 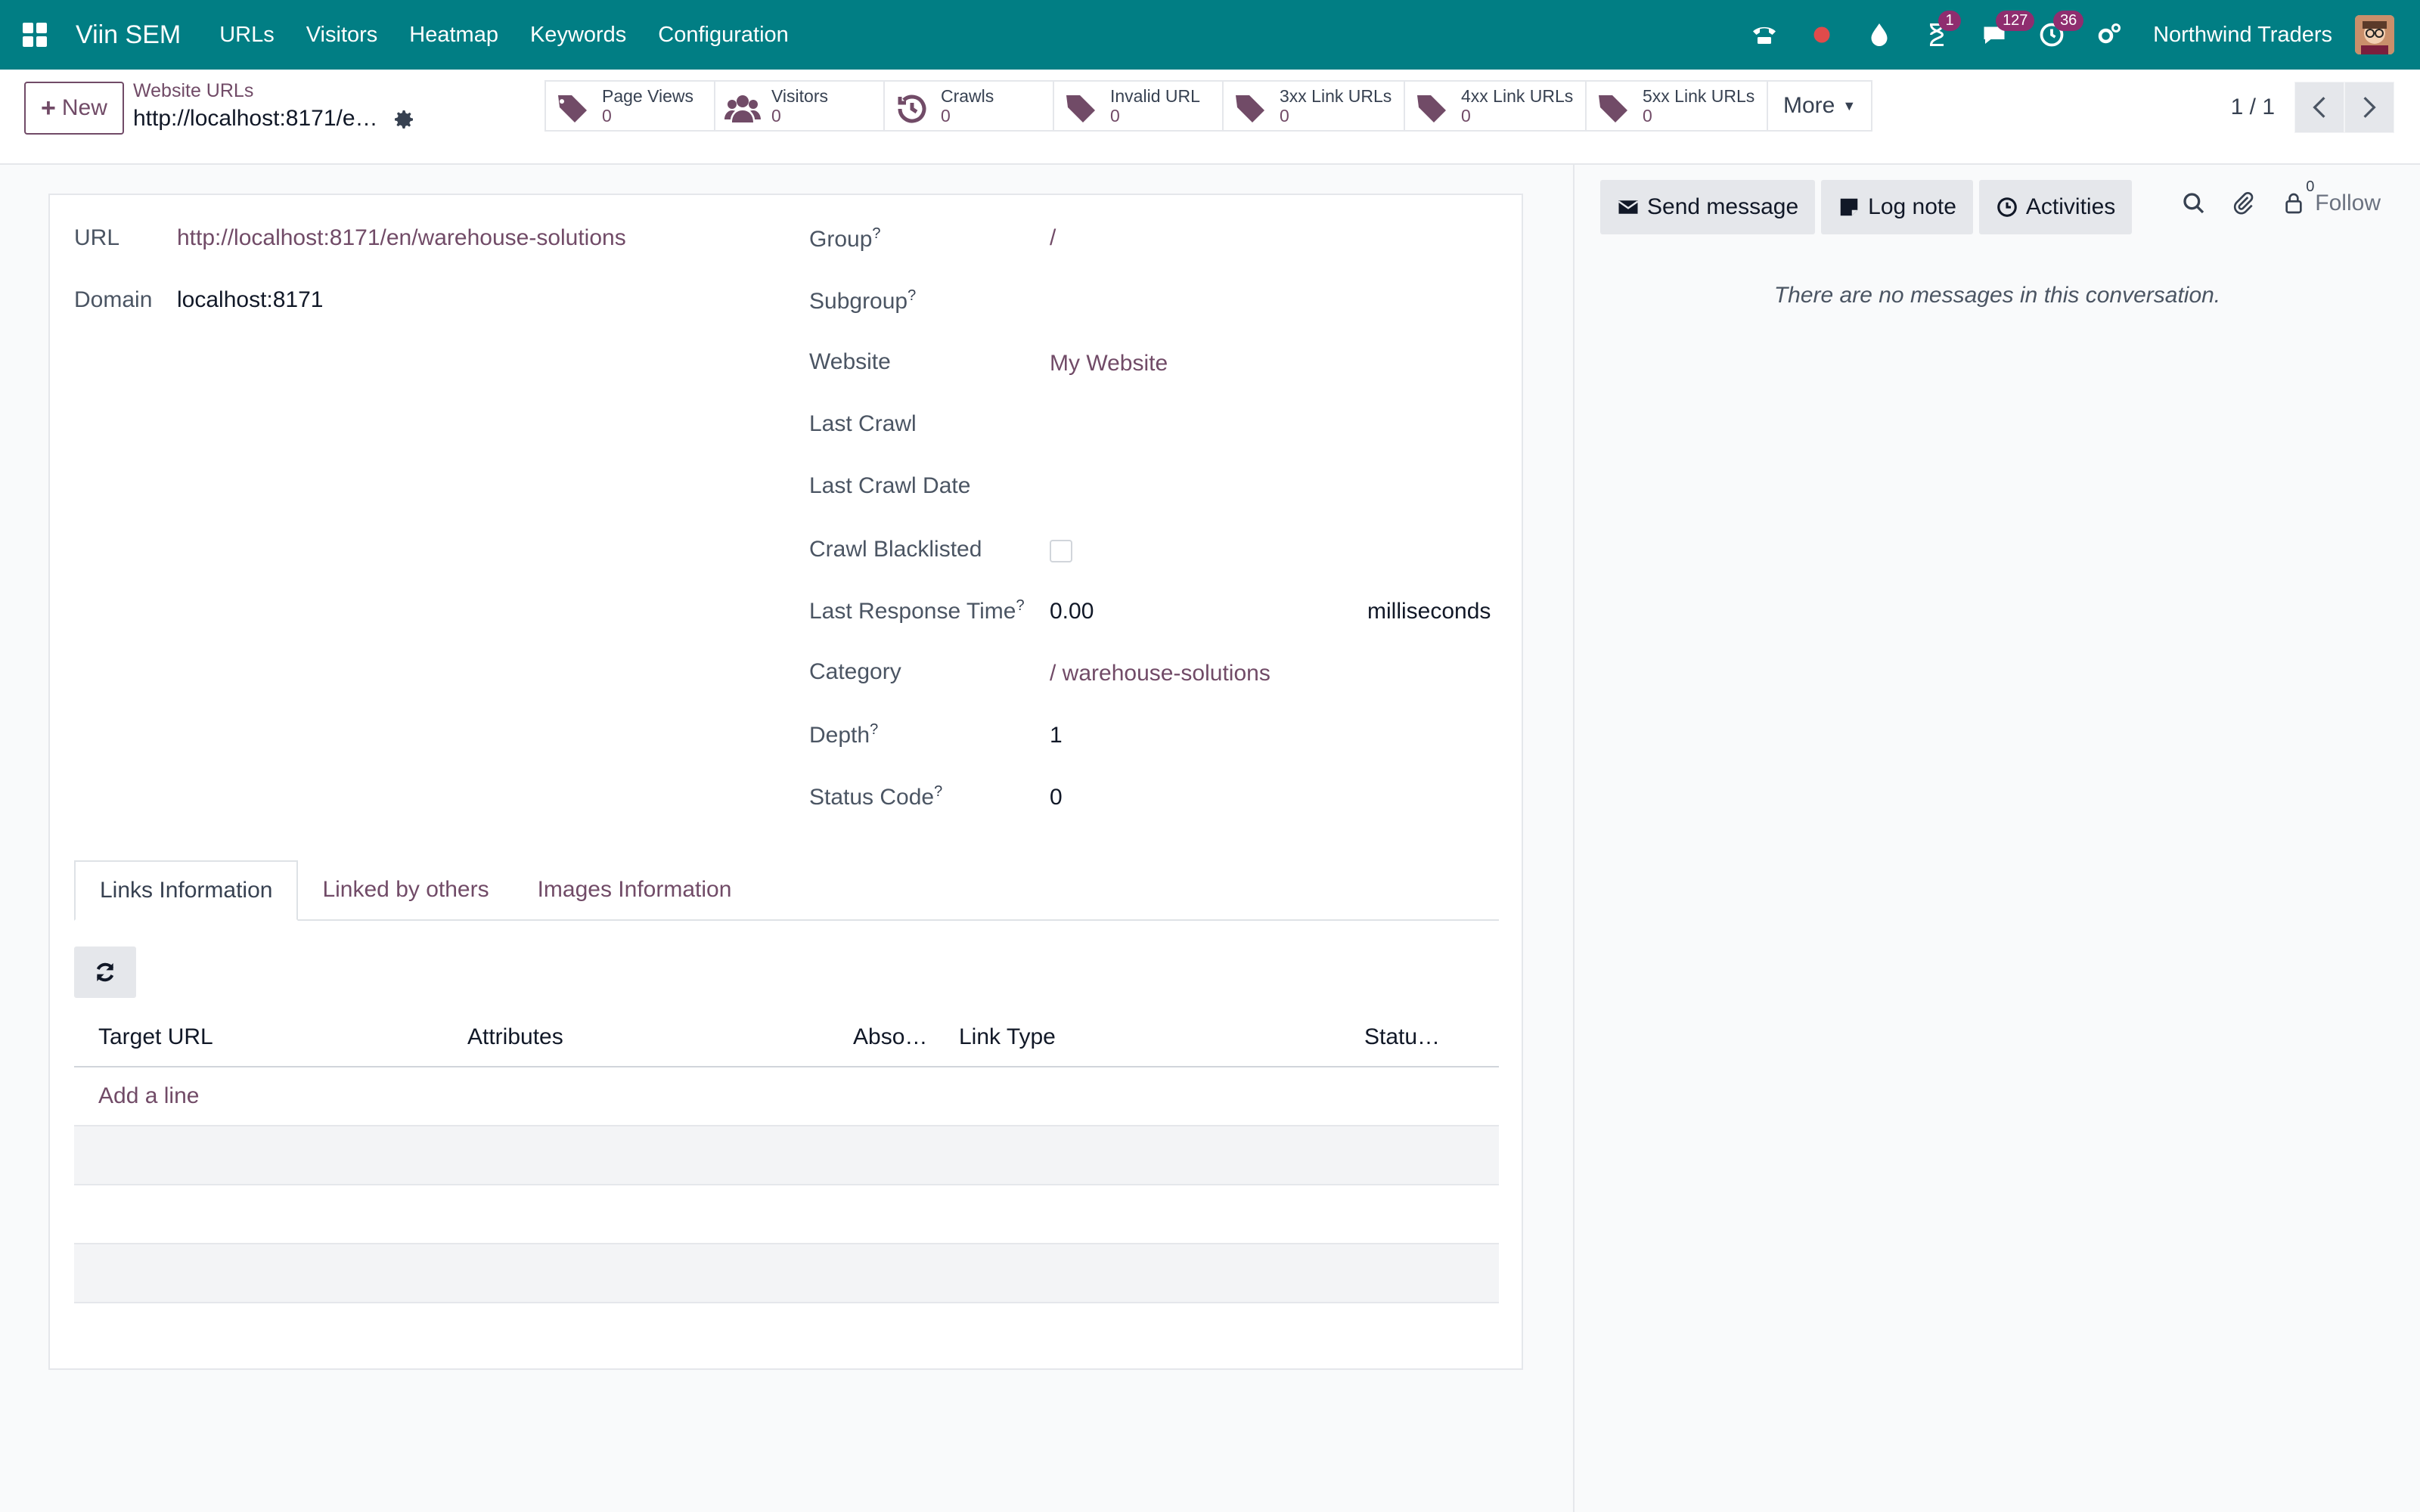 What do you see at coordinates (2055, 207) in the screenshot?
I see `activities-button: Activities` at bounding box center [2055, 207].